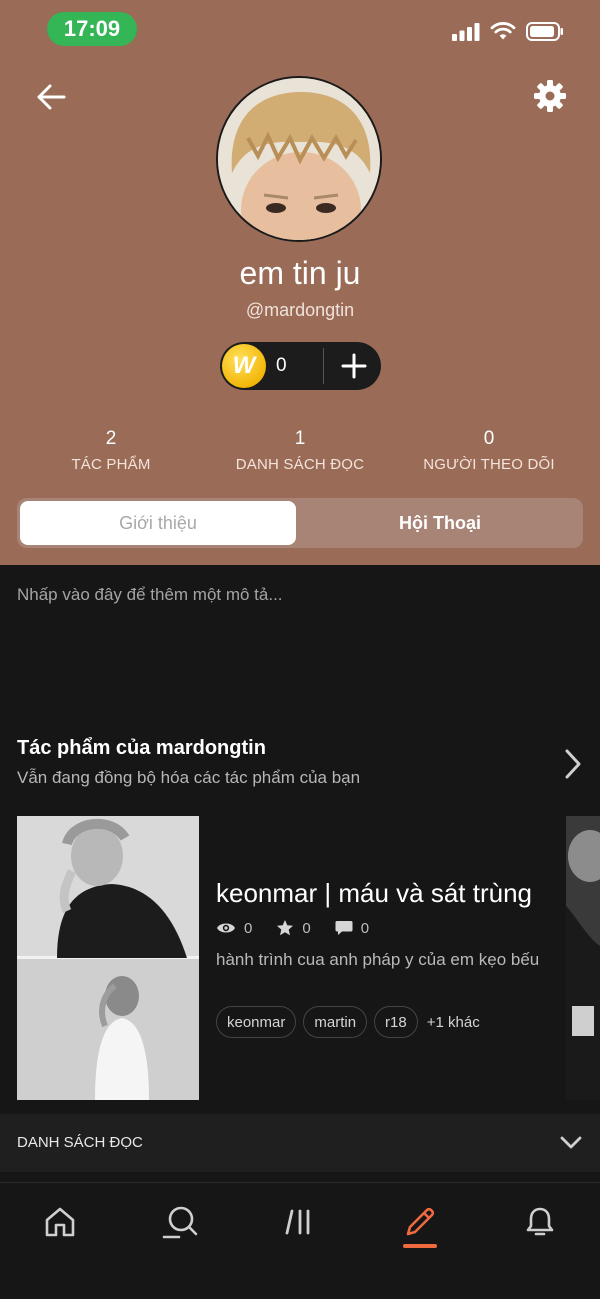  I want to click on comment-count: 0, so click(365, 928).